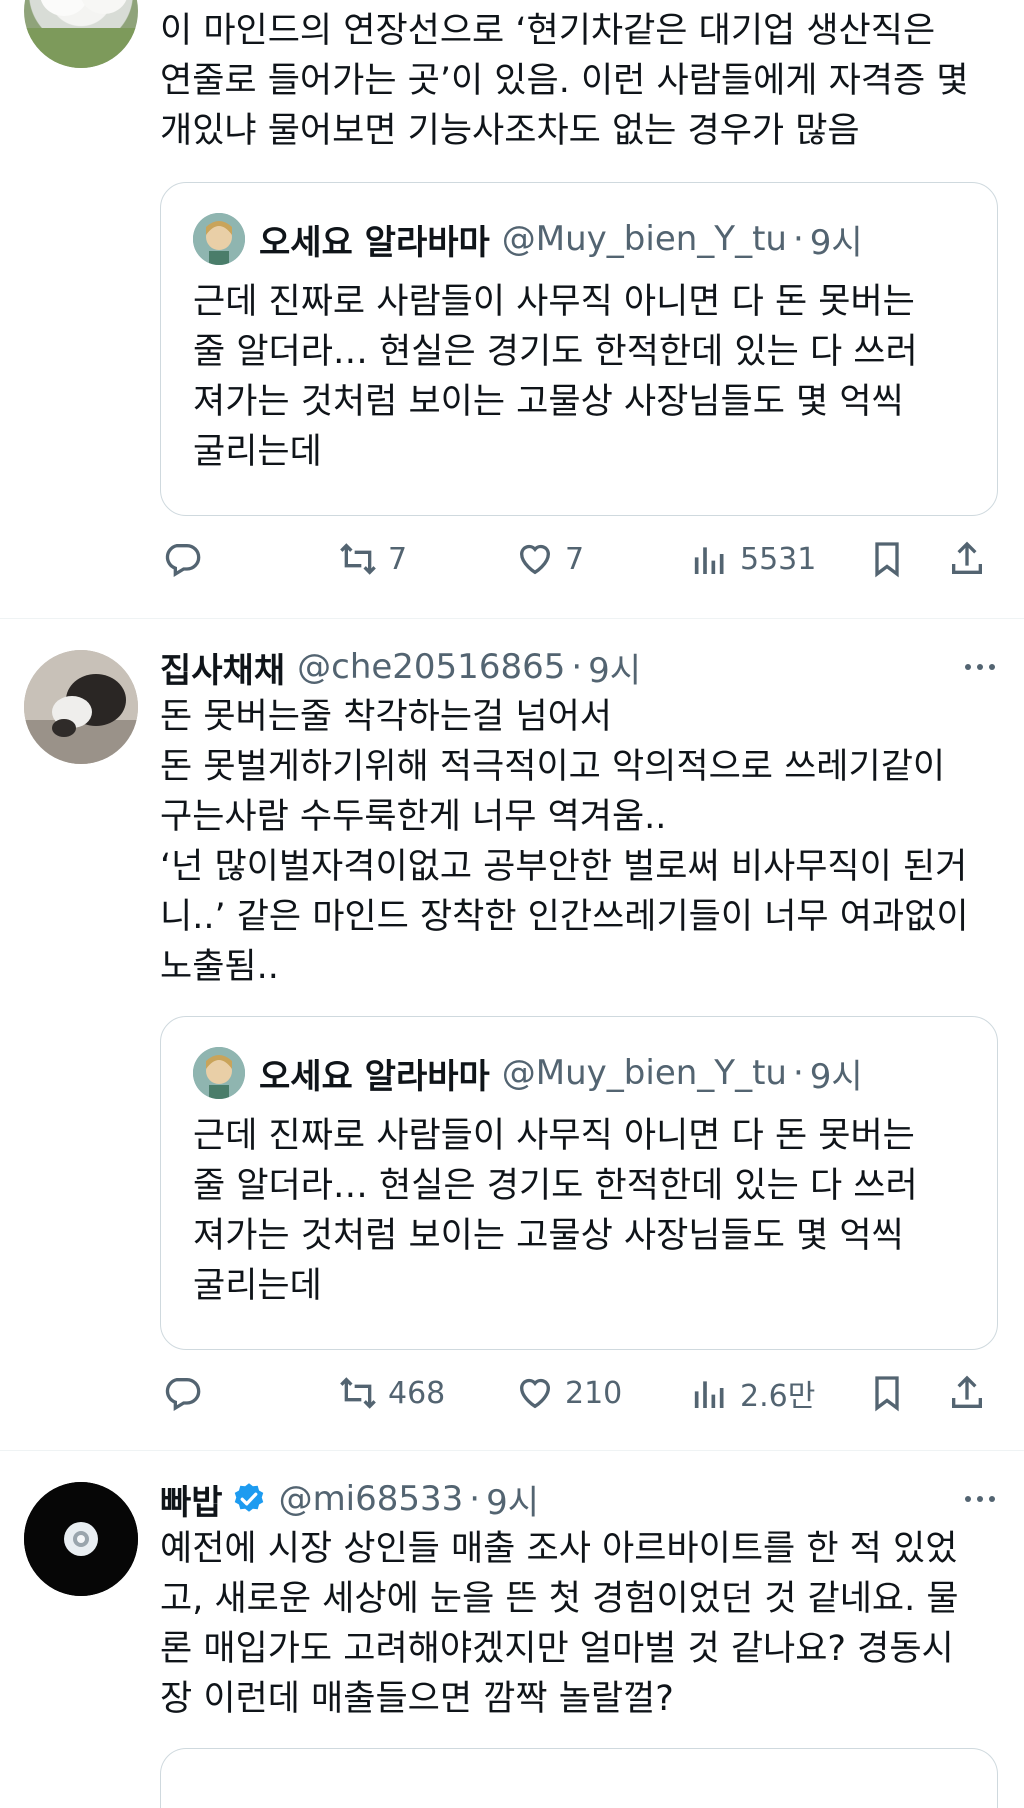 The image size is (1024, 1808). What do you see at coordinates (222, 667) in the screenshot?
I see `author-name: 집사채채` at bounding box center [222, 667].